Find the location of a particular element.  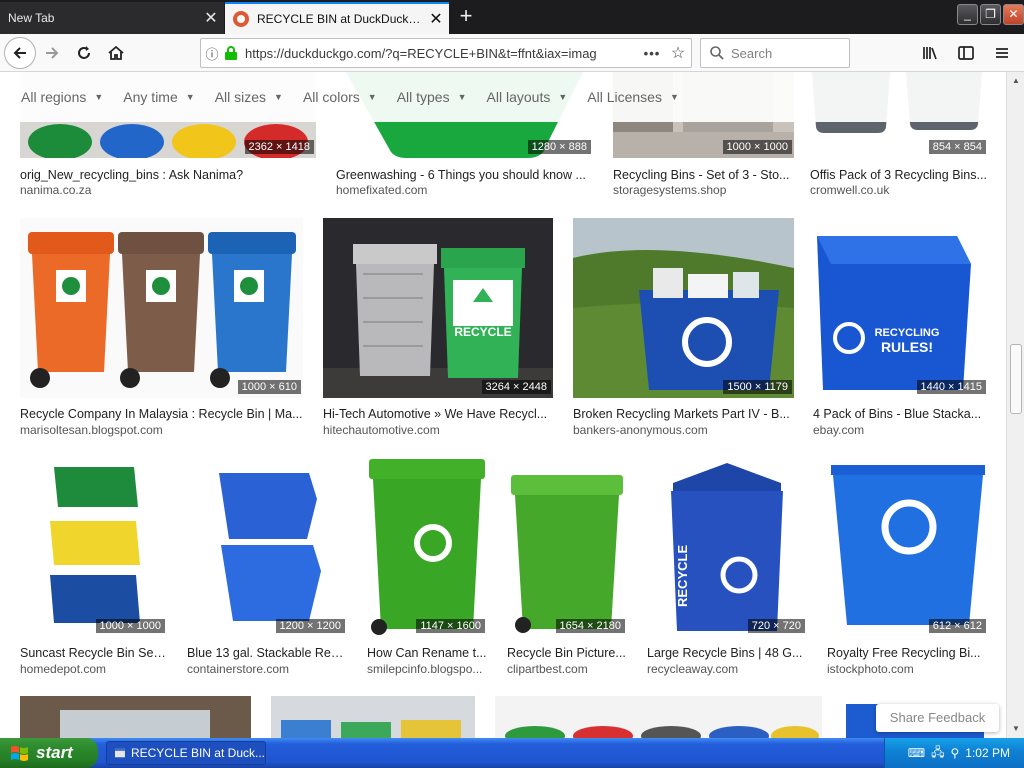

result-source: nanima.co.za is located at coordinates (168, 190).